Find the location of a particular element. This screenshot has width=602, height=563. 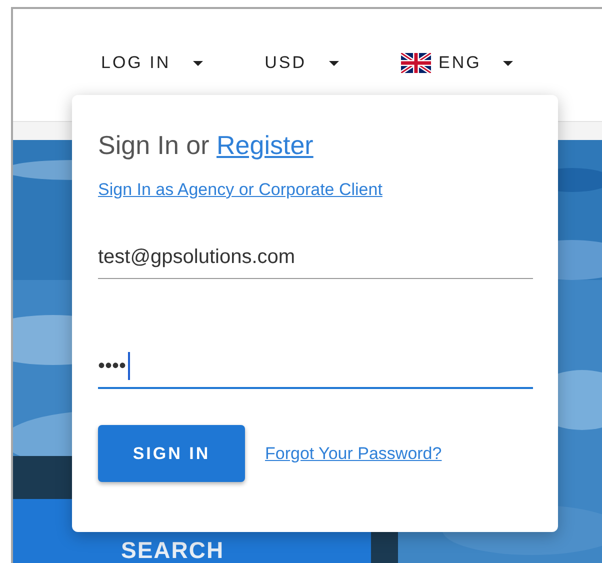

agency-sign-in-link: Sign In as Agency or Corporate Client is located at coordinates (240, 190).